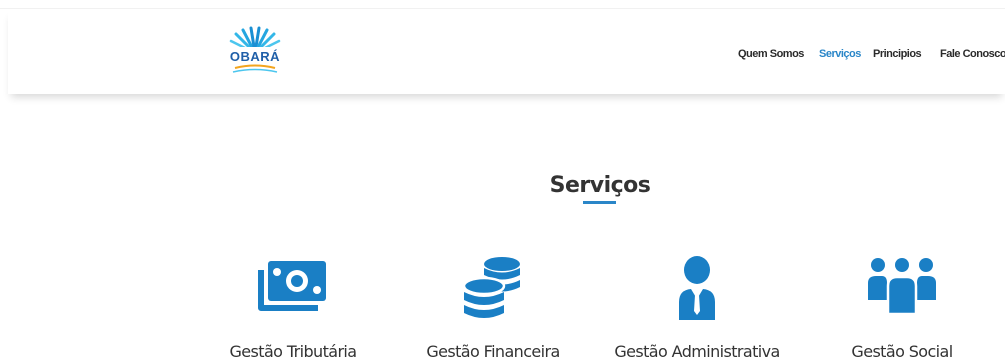 The height and width of the screenshot is (362, 1005). I want to click on nav-item-principios: Principios, so click(897, 54).